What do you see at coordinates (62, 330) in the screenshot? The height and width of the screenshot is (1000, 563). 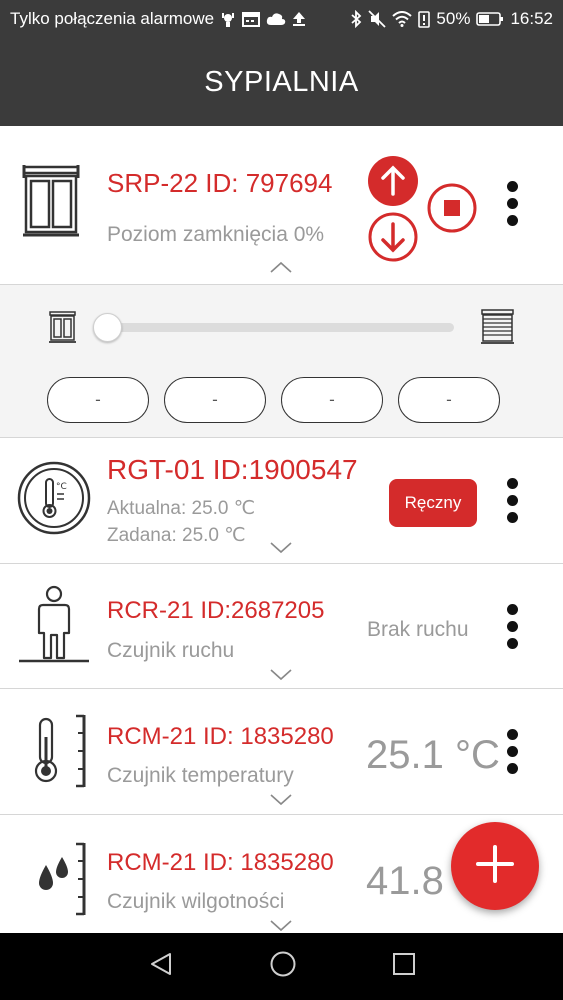 I see `shutter-open-icon` at bounding box center [62, 330].